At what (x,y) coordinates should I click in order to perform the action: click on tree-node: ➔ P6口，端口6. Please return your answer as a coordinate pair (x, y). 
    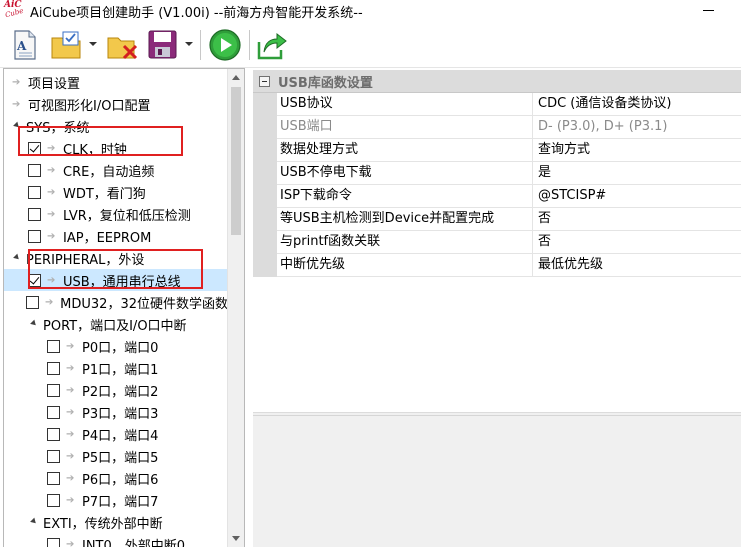
    Looking at the image, I should click on (116, 478).